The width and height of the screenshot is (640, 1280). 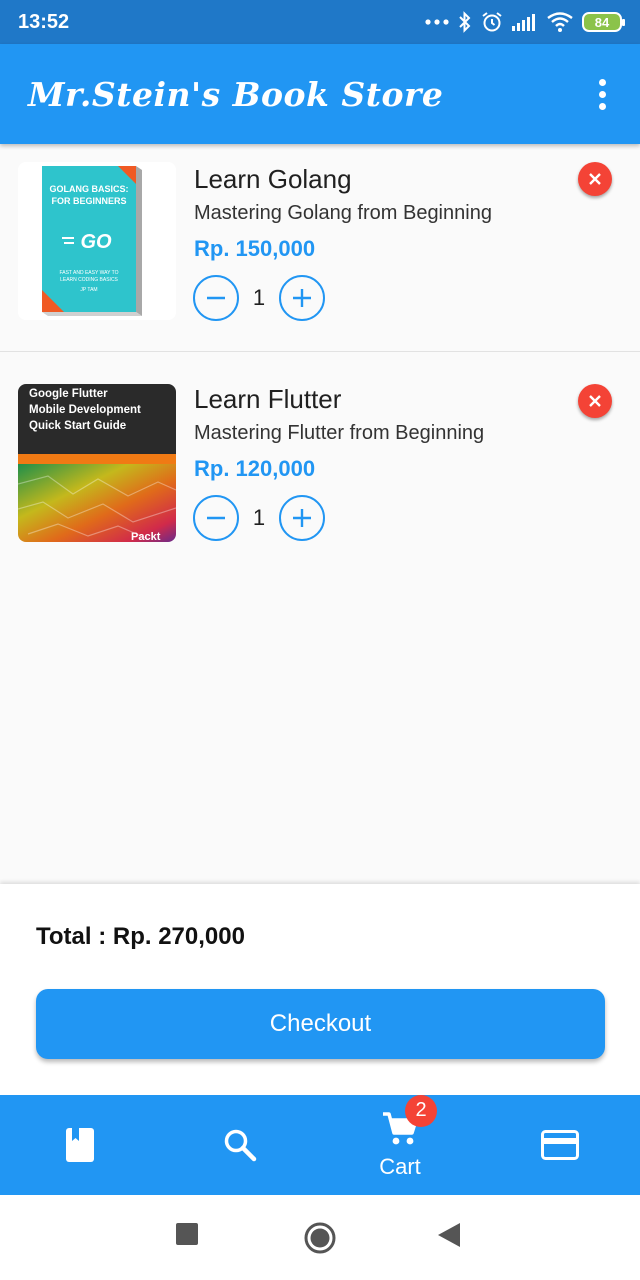 I want to click on item-subtitle: Mastering Flutter from Beginning, so click(x=339, y=433).